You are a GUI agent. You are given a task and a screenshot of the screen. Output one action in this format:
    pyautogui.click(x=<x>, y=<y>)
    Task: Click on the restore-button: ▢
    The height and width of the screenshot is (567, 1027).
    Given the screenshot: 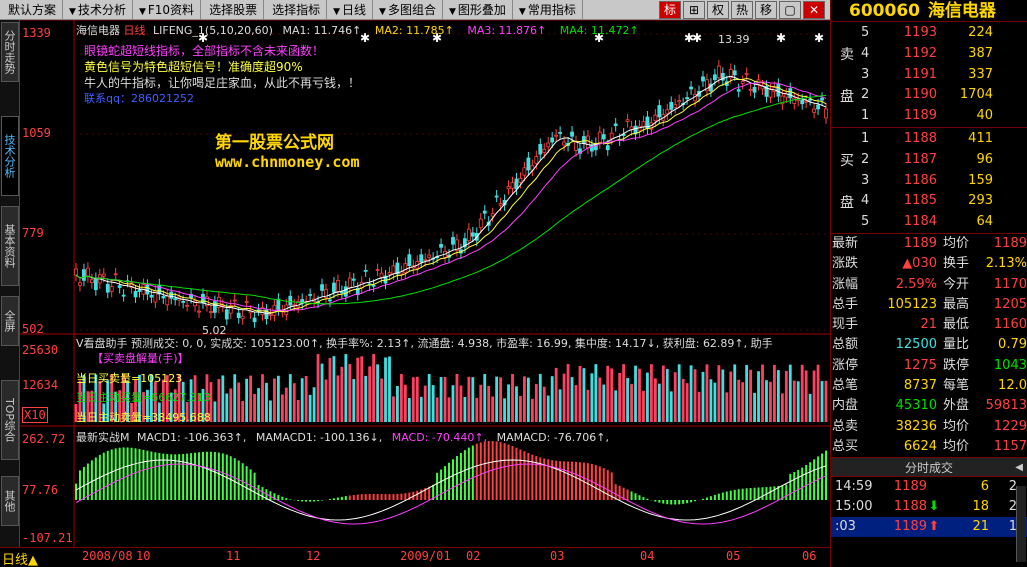 What is the action you would take?
    pyautogui.click(x=790, y=9)
    